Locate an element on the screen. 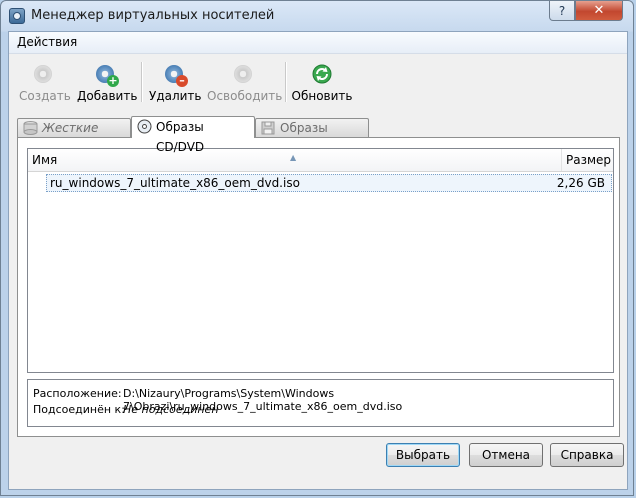  column-size: Размер is located at coordinates (587, 160).